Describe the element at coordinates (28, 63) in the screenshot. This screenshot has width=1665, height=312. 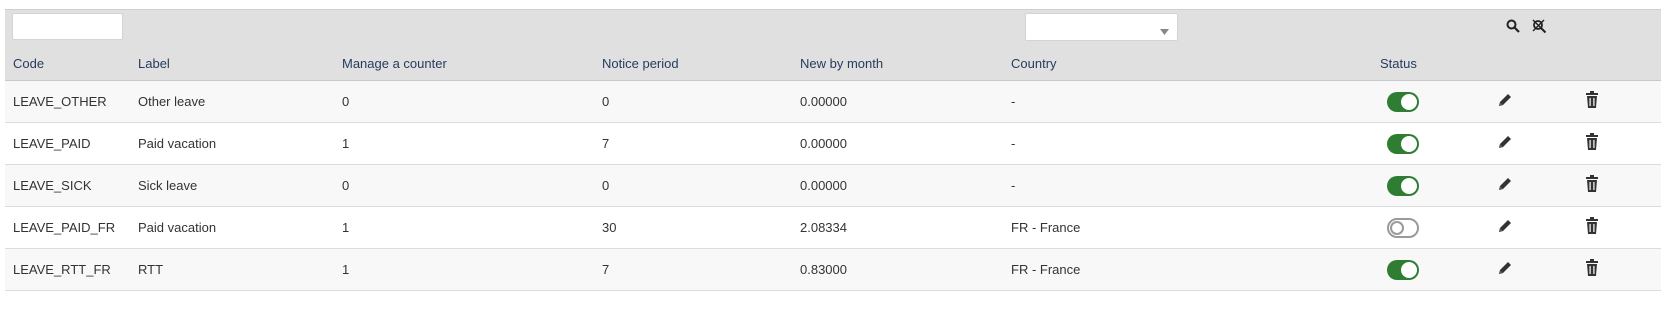
I see `column-header-code: Code` at that location.